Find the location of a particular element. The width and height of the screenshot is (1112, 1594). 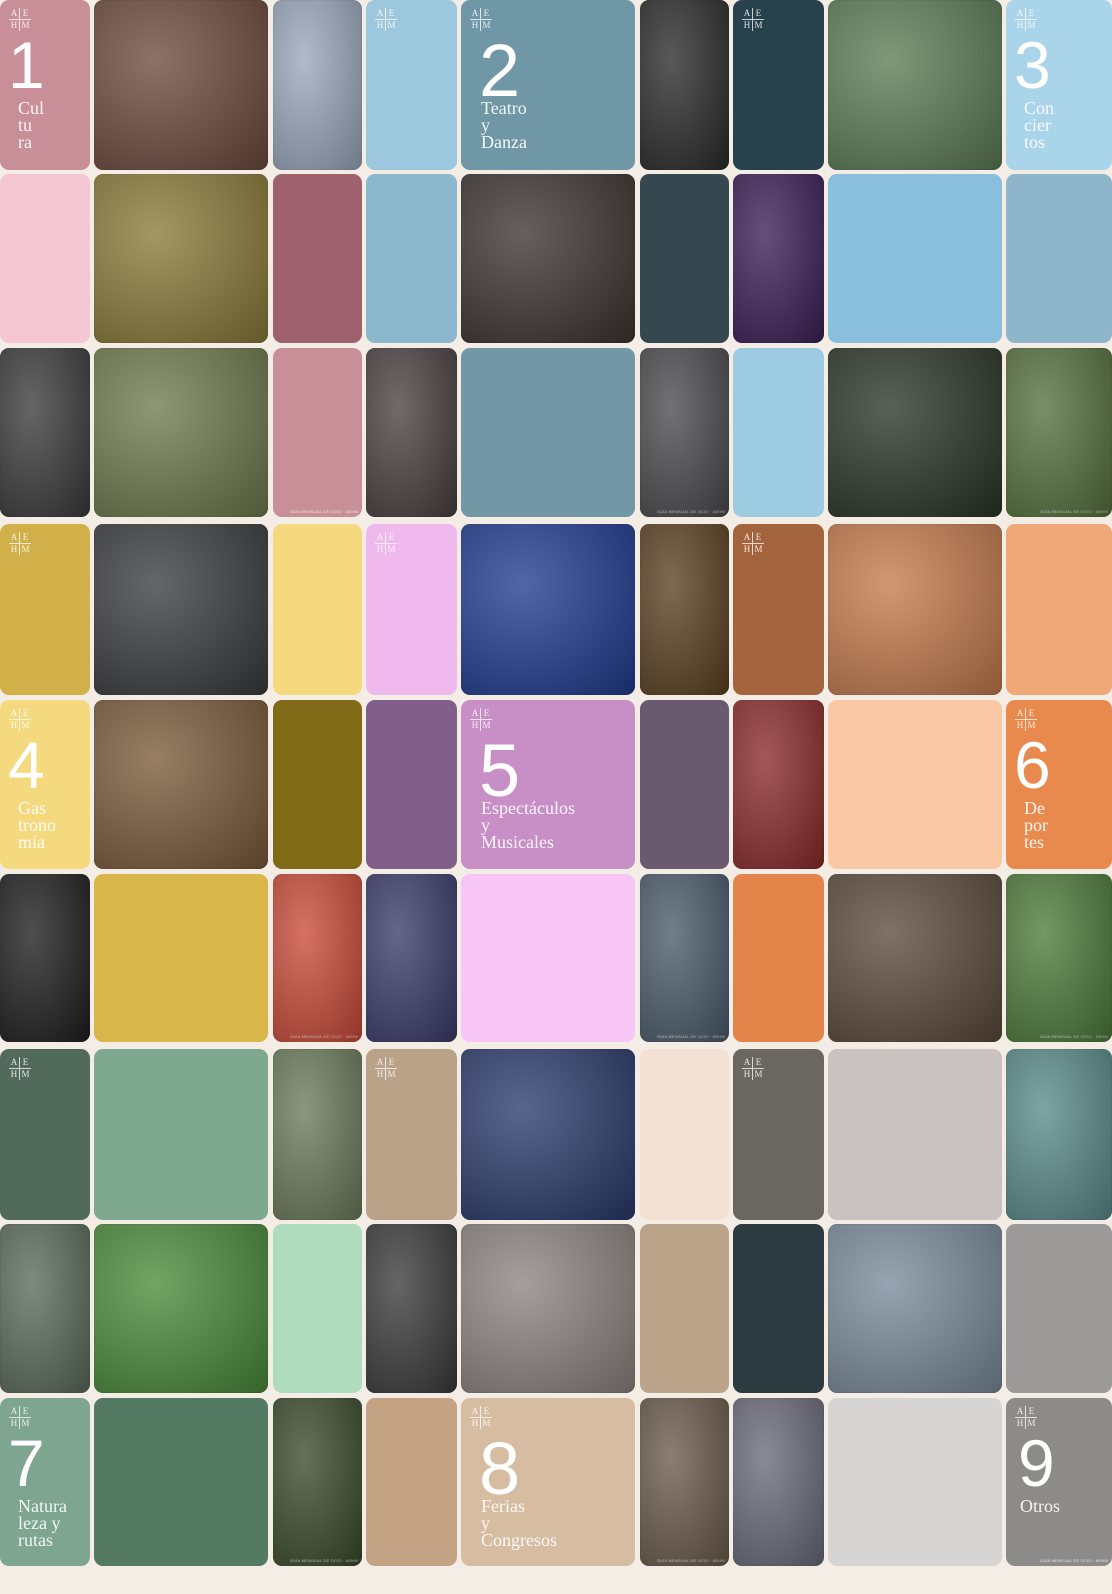

photo-football: GUÍA MENSUAL DE OCIO · AEHM is located at coordinates (1059, 958).